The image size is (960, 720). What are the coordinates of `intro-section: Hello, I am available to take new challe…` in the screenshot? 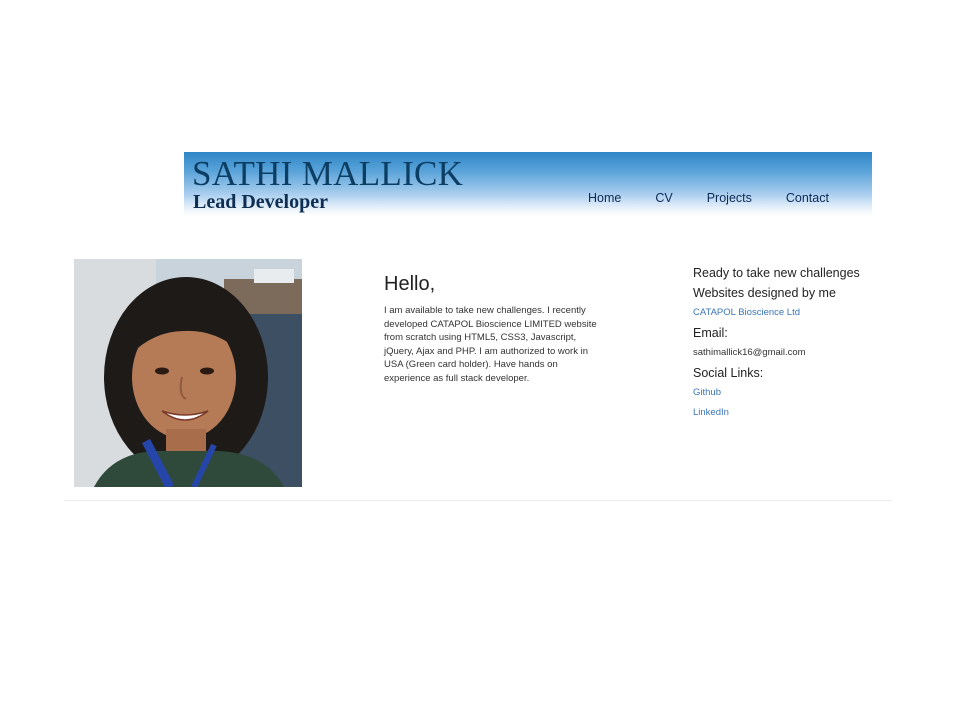 It's located at (494, 328).